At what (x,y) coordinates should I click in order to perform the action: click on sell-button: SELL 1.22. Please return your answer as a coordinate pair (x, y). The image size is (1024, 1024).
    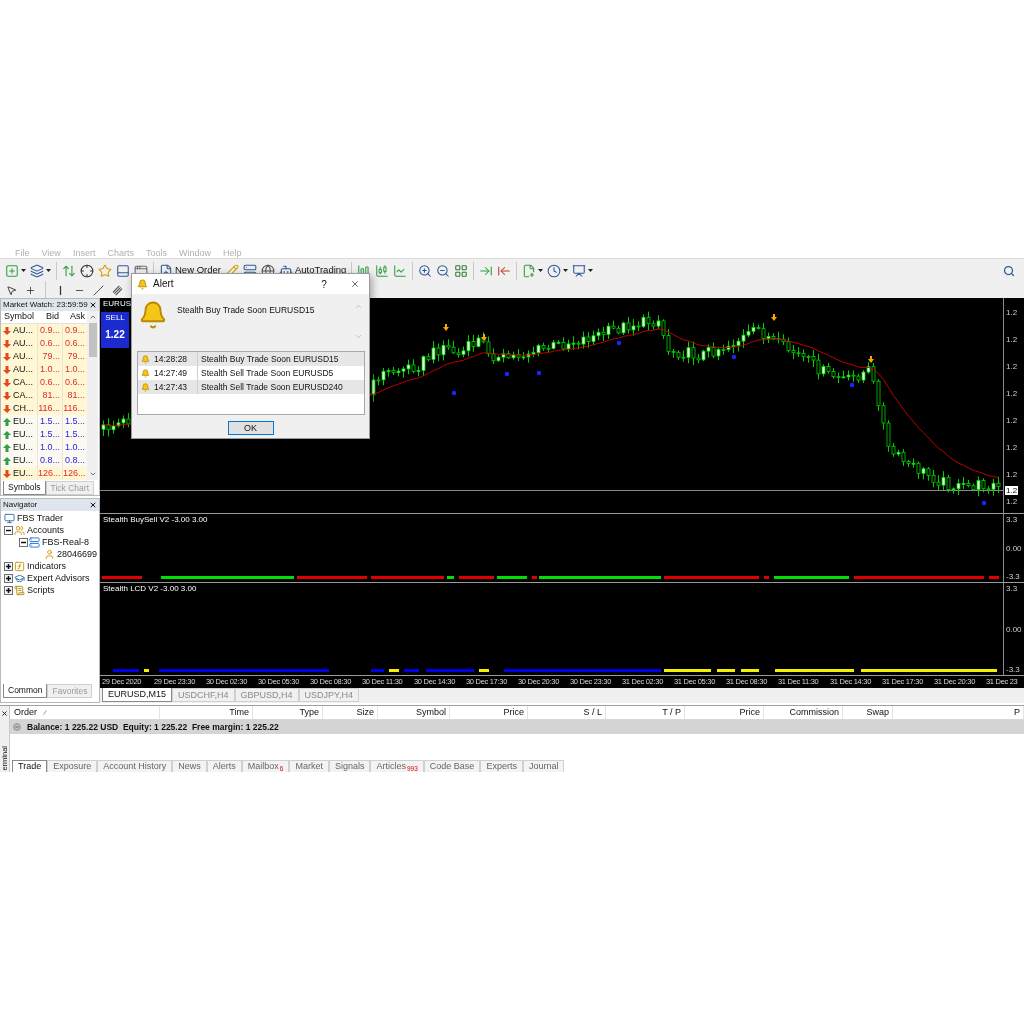
    Looking at the image, I should click on (115, 330).